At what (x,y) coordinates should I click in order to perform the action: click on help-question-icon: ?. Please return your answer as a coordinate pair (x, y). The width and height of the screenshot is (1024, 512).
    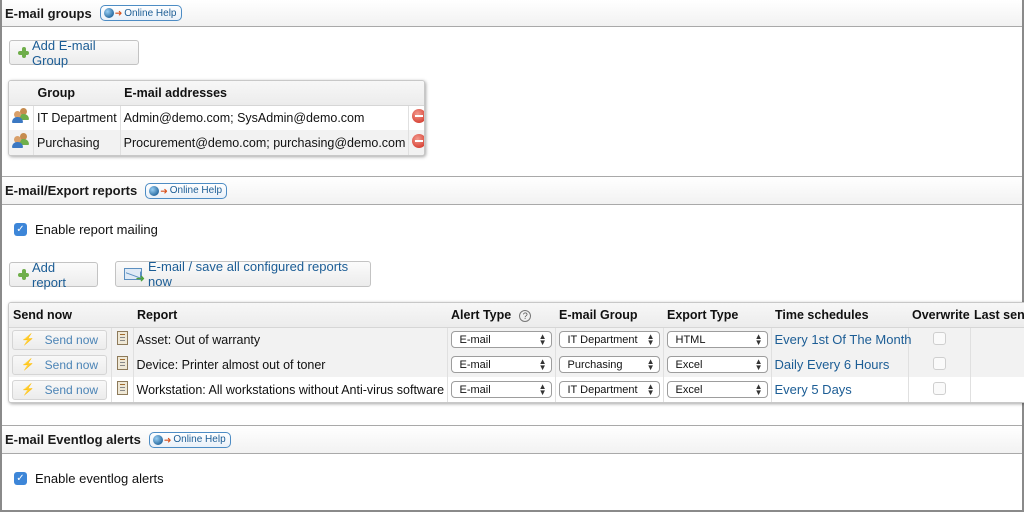
    Looking at the image, I should click on (525, 315).